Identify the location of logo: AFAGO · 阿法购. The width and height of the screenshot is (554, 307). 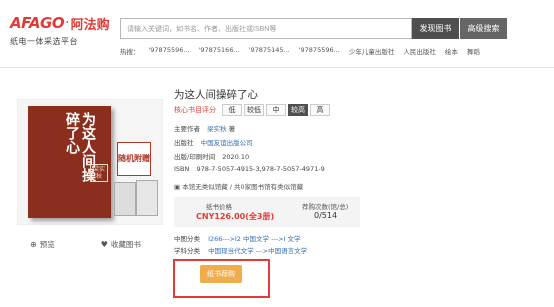
(60, 23).